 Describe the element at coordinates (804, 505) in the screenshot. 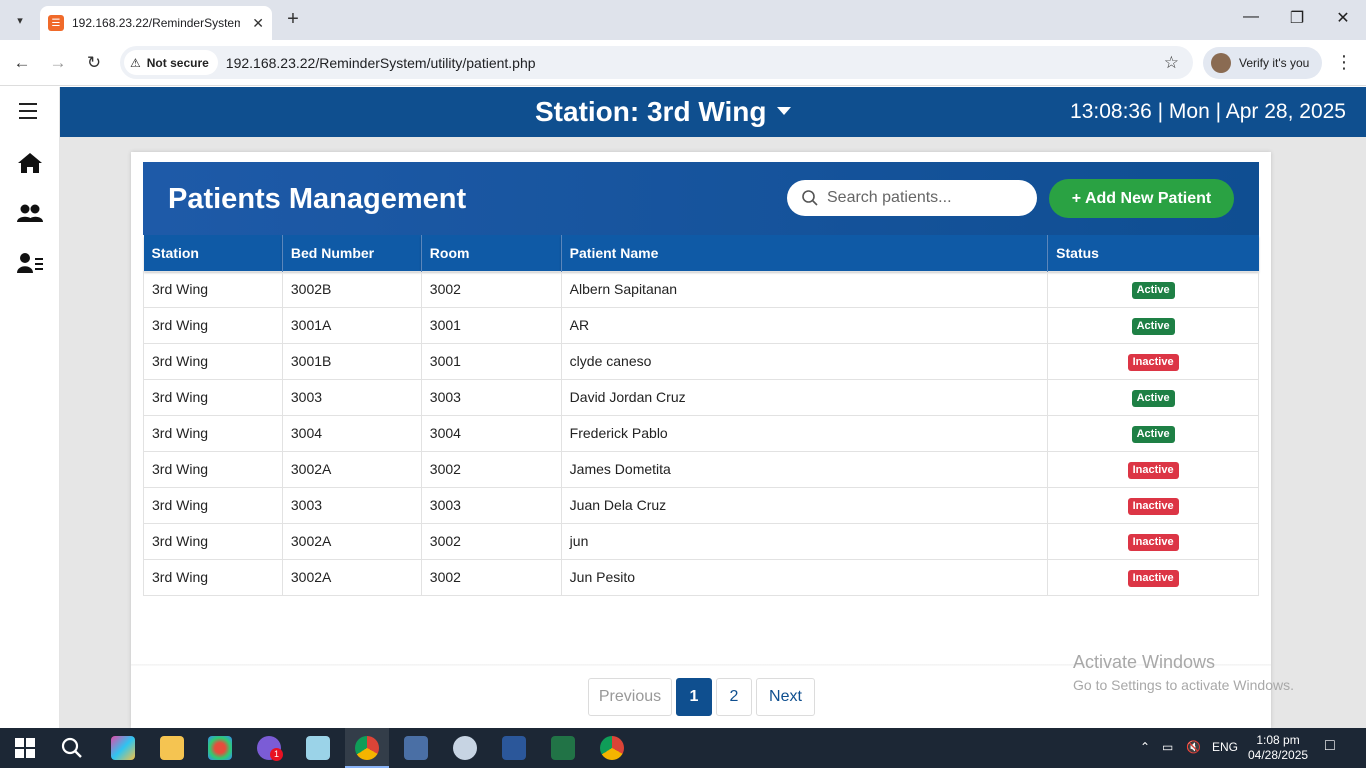

I see `cell-patient-name: Juan Dela Cruz` at that location.